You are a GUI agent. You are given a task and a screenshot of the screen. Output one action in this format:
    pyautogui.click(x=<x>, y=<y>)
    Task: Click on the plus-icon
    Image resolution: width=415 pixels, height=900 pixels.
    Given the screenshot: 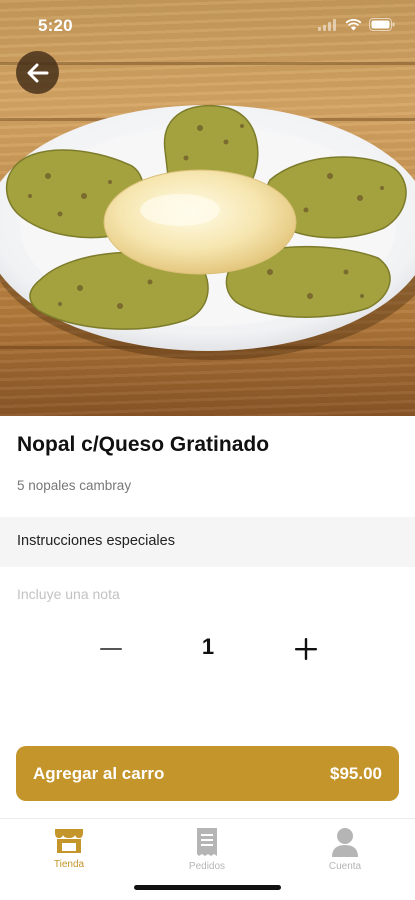 What is the action you would take?
    pyautogui.click(x=306, y=649)
    